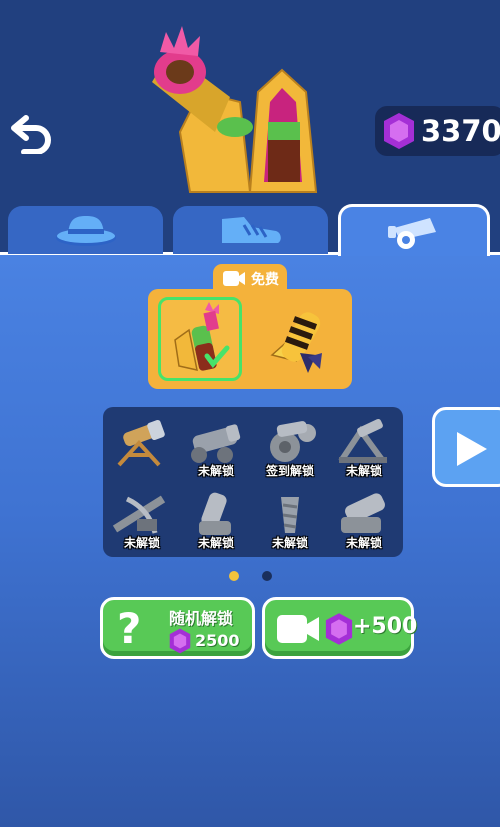 The image size is (500, 827). Describe the element at coordinates (412, 233) in the screenshot. I see `cannon-icon` at that location.